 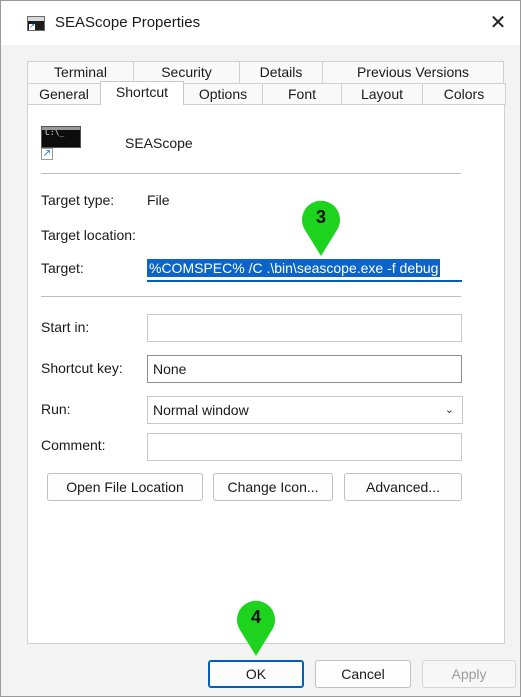 I want to click on tab-layout: Layout, so click(x=382, y=94).